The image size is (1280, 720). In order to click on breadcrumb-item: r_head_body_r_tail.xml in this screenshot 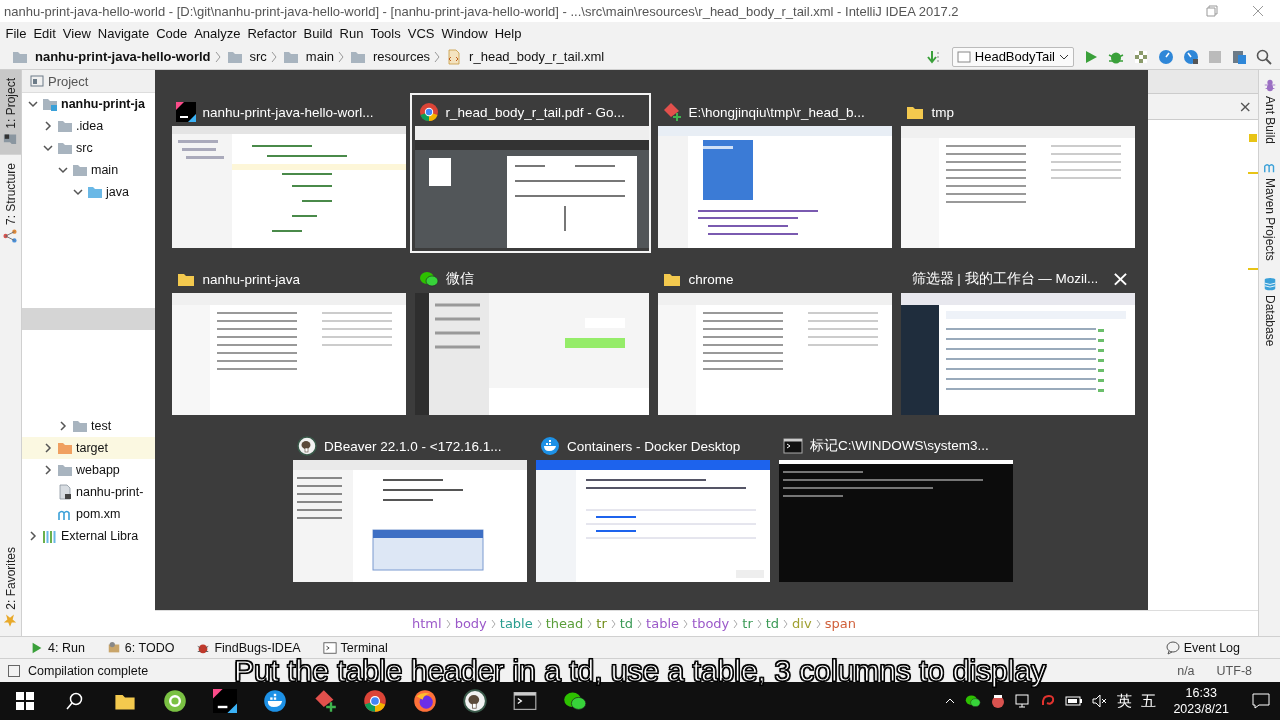, I will do `click(524, 56)`.